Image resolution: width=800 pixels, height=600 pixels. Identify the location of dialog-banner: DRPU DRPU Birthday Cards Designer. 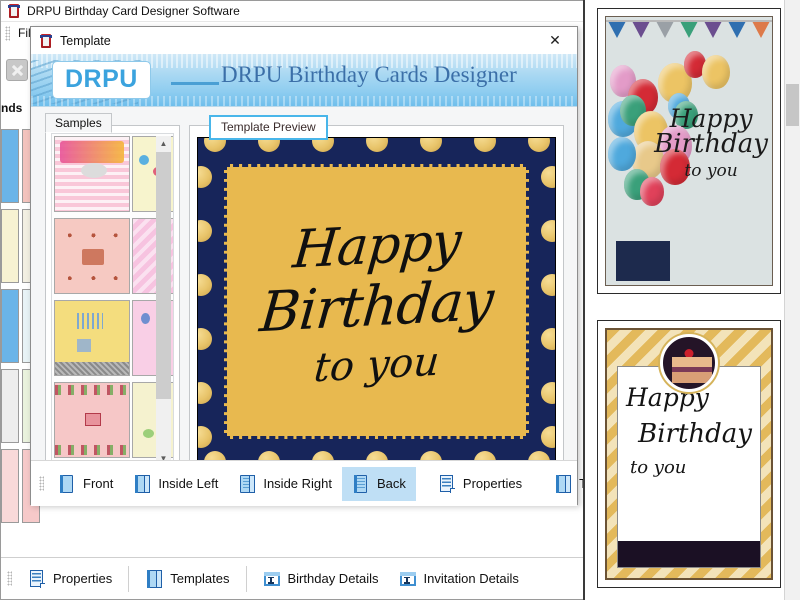
(304, 80).